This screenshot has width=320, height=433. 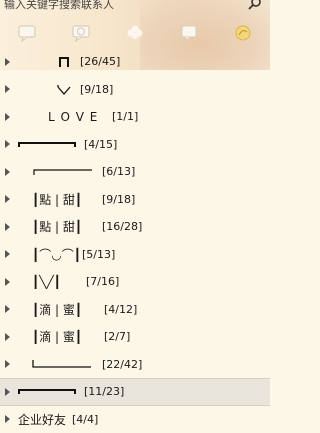 I want to click on group-row: ┃點 | 甜┃ [9/18], so click(x=135, y=200).